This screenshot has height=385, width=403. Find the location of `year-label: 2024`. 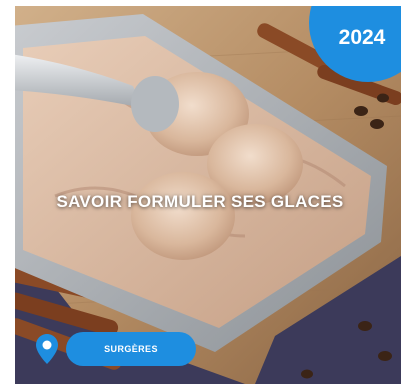

year-label: 2024 is located at coordinates (362, 37).